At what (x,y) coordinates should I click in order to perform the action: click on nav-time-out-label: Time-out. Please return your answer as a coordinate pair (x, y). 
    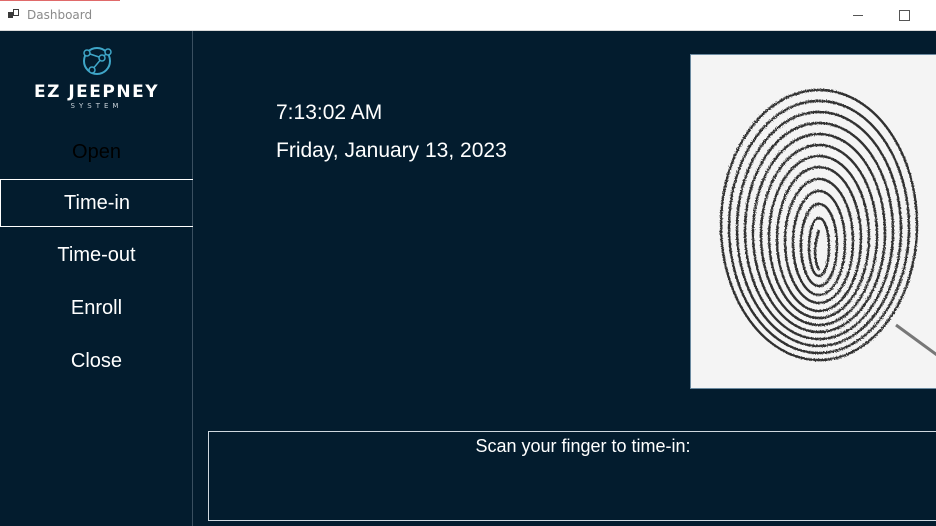
    Looking at the image, I should click on (96, 254).